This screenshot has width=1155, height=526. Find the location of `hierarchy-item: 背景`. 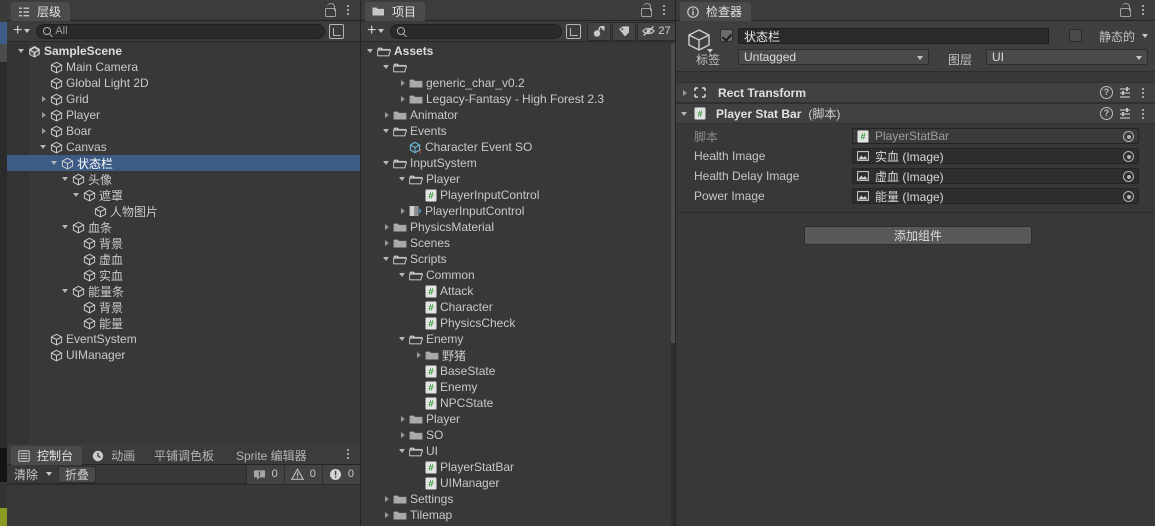

hierarchy-item: 背景 is located at coordinates (183, 307).